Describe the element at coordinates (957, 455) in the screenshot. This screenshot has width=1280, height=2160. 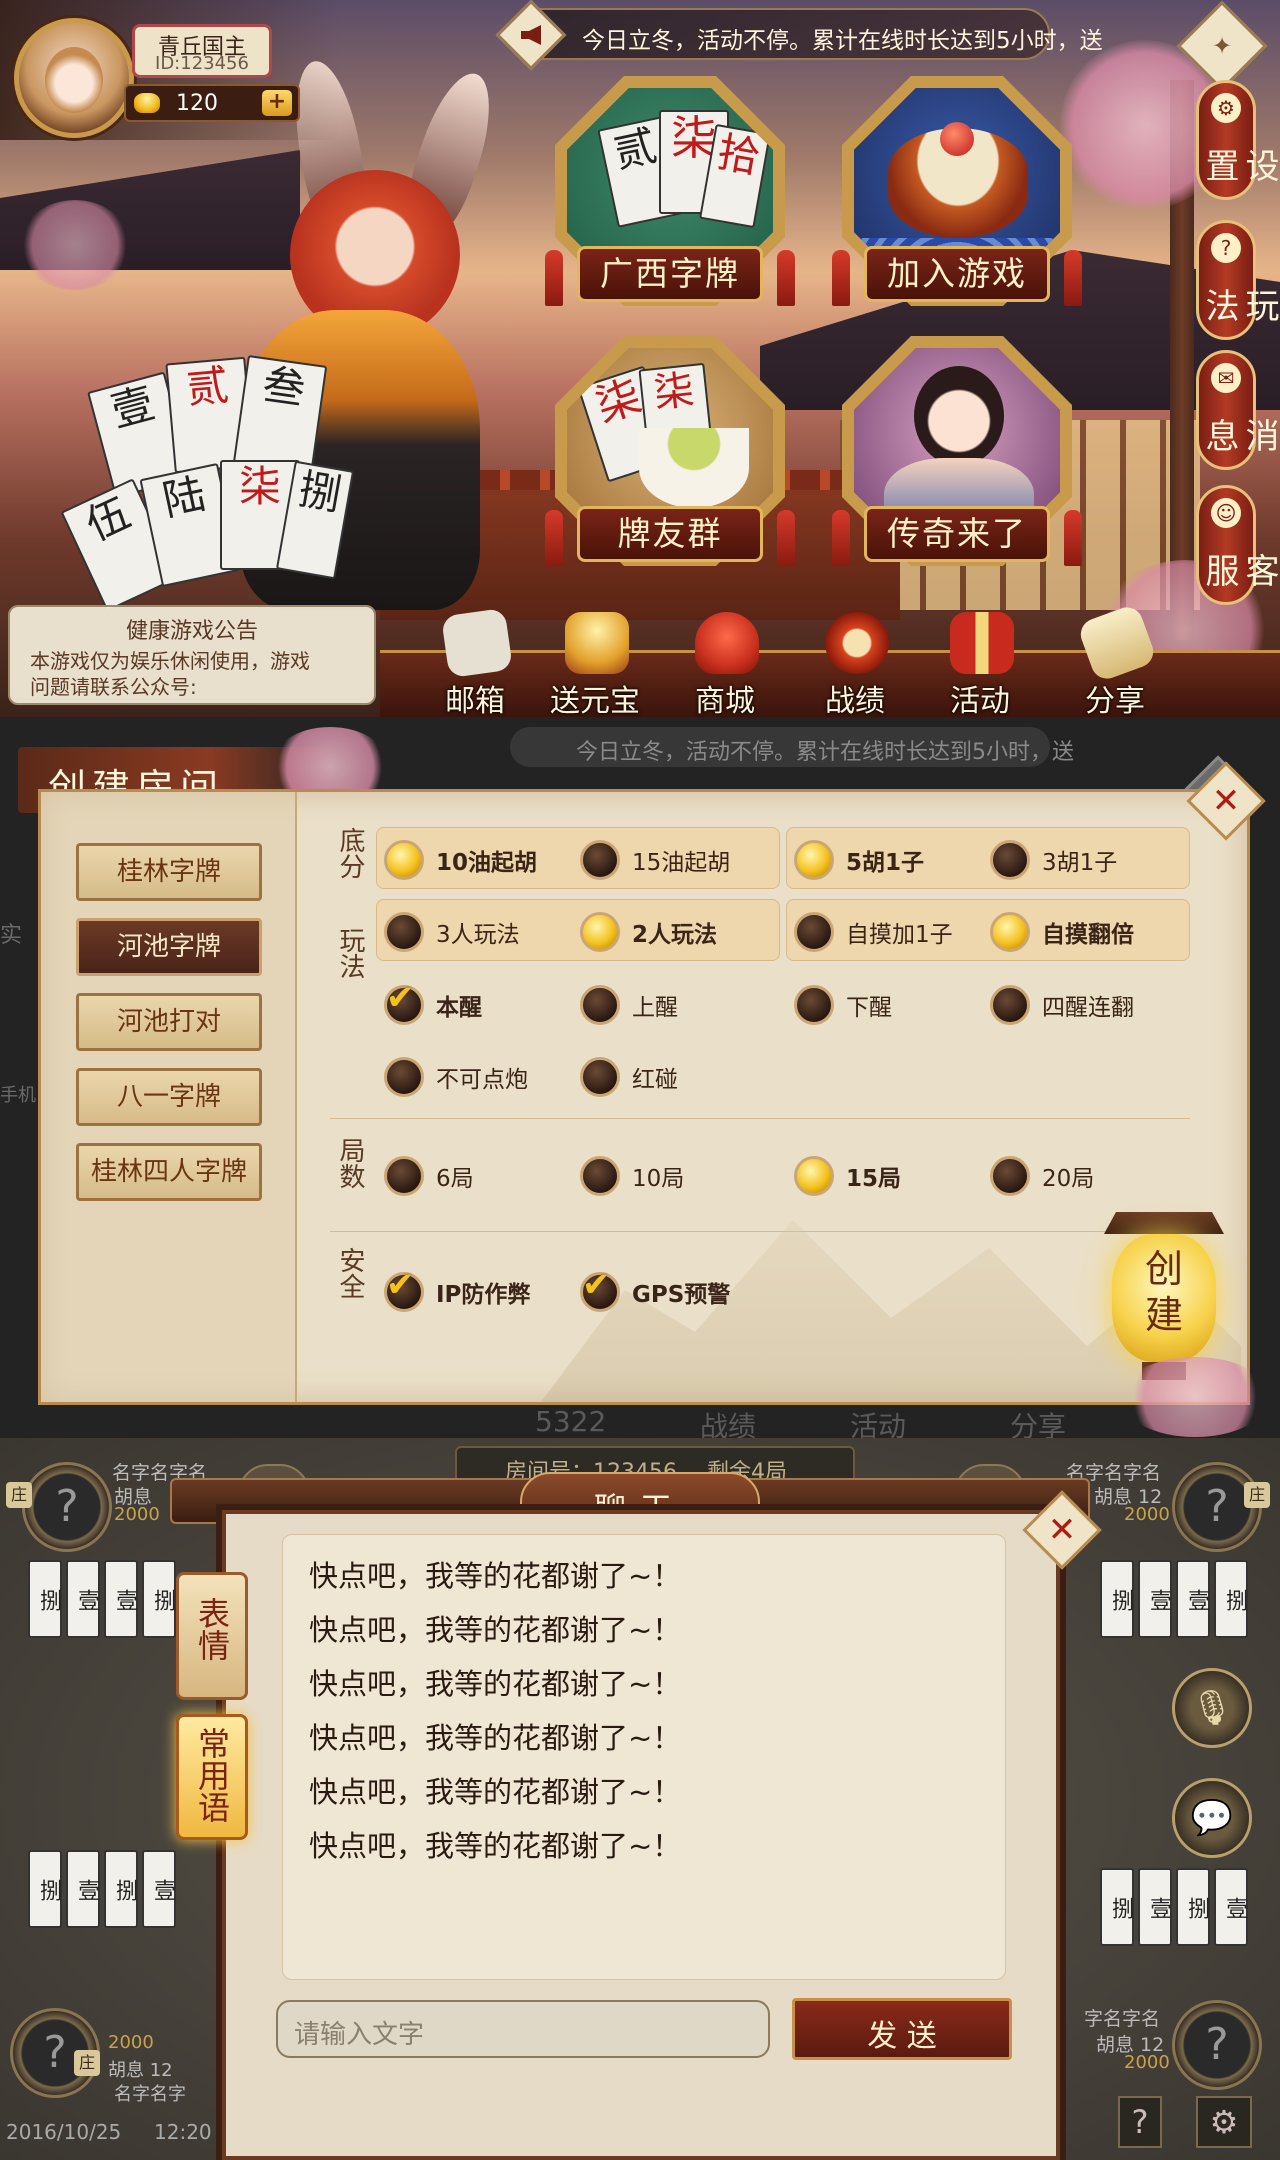
I see `game-tile-legend: 传奇来了` at that location.